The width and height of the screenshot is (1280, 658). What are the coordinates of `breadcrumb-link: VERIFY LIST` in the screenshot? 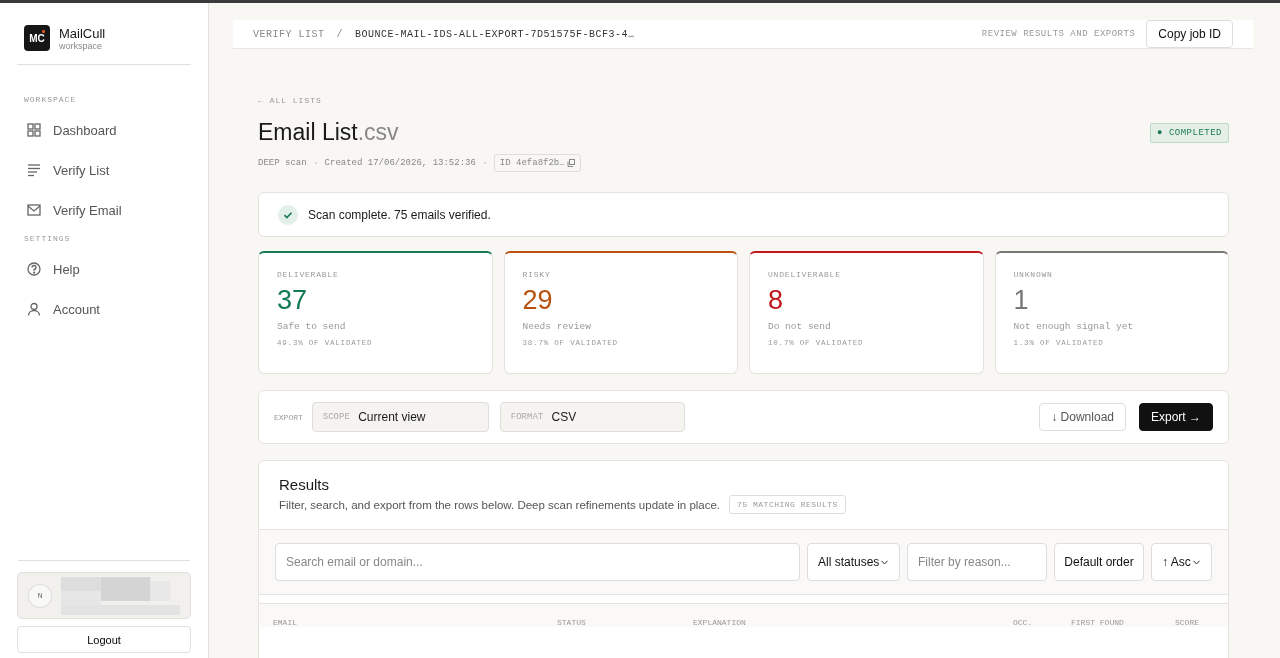 It's located at (289, 34).